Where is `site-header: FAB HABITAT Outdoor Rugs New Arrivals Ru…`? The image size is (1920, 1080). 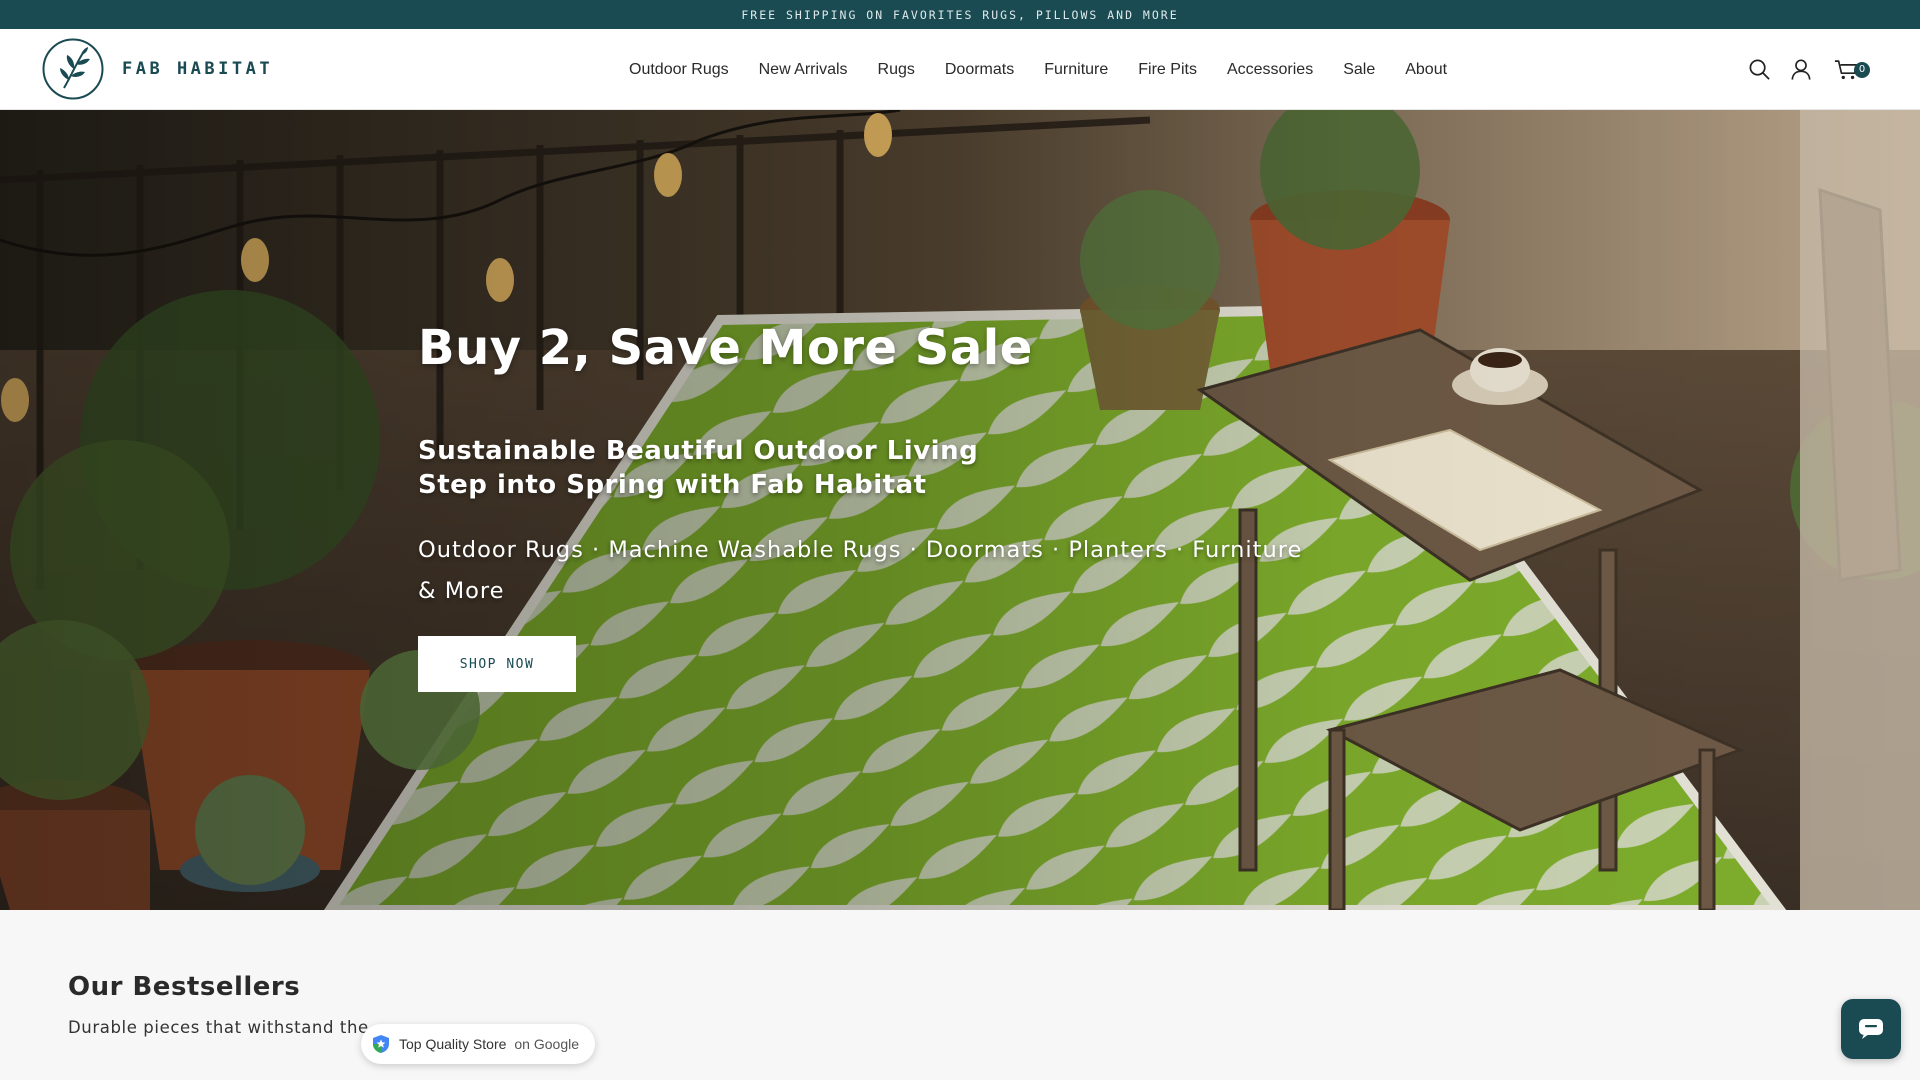
site-header: FAB HABITAT Outdoor Rugs New Arrivals Ru… is located at coordinates (960, 69).